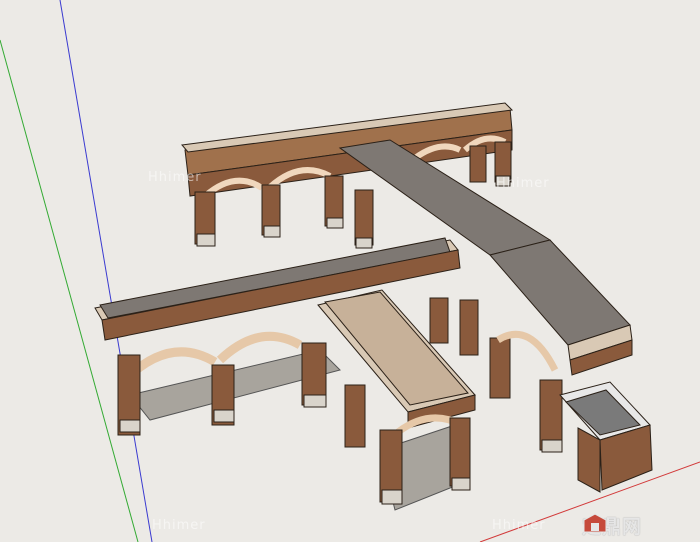  What do you see at coordinates (396, 400) in the screenshot?
I see `front-wing` at bounding box center [396, 400].